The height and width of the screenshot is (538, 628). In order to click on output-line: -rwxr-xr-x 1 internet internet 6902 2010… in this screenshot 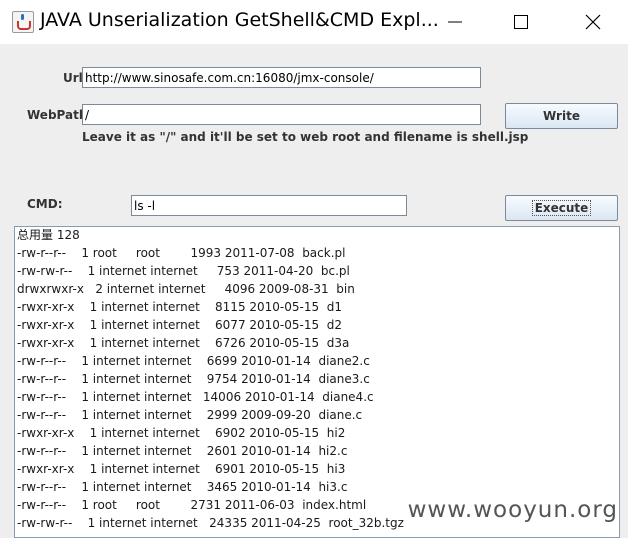, I will do `click(181, 433)`.